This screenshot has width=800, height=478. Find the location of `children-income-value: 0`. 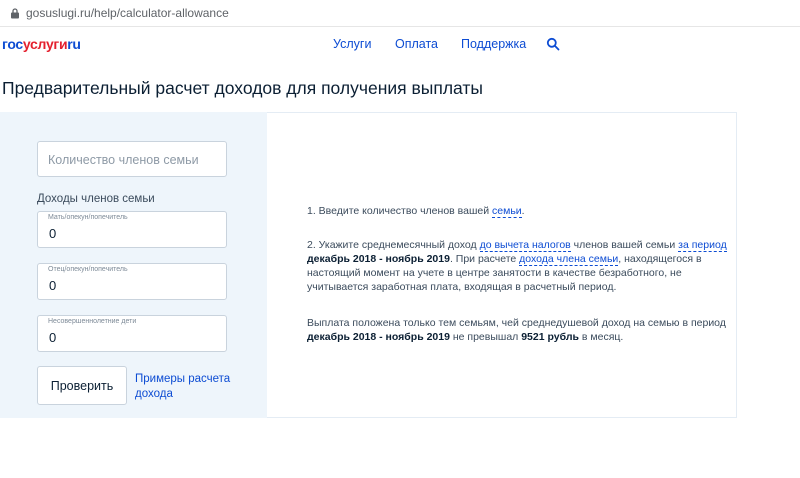

children-income-value: 0 is located at coordinates (52, 337).